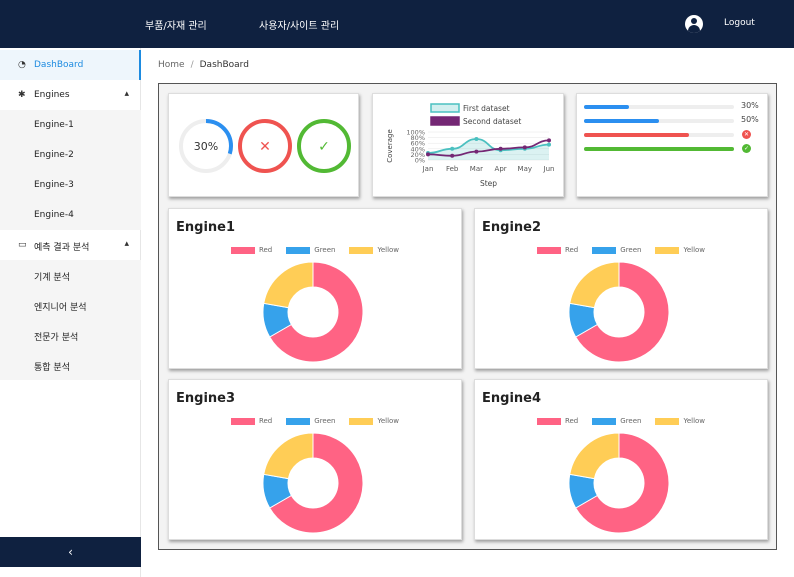 This screenshot has height=577, width=794. I want to click on x-tick-label: Jan, so click(428, 169).